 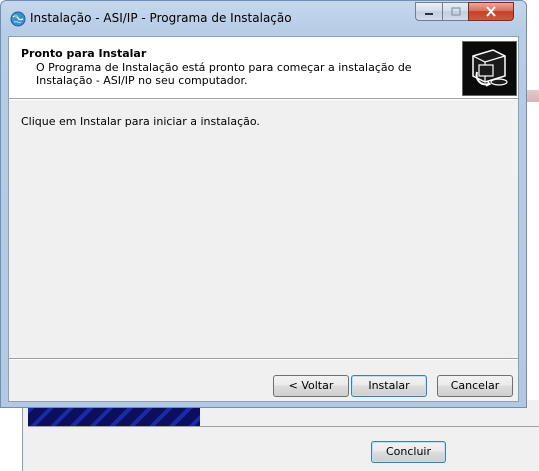 I want to click on maximize-button, so click(x=455, y=11).